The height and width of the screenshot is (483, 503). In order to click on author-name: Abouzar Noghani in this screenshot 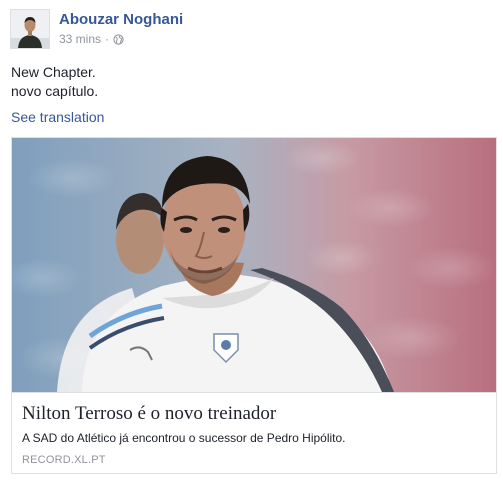, I will do `click(121, 19)`.